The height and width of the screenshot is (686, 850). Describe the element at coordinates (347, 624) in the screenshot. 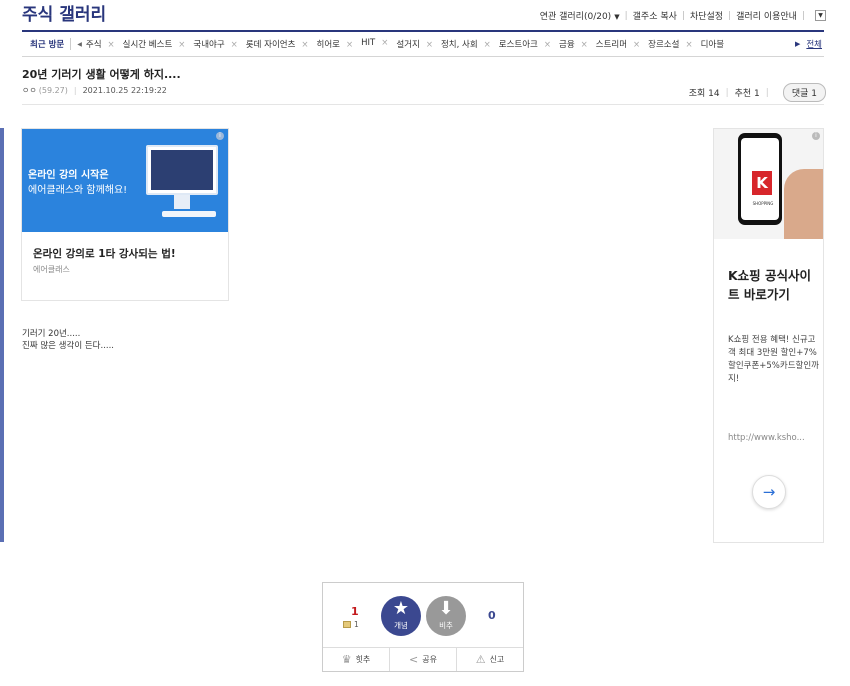

I see `fixed-user-icon` at that location.